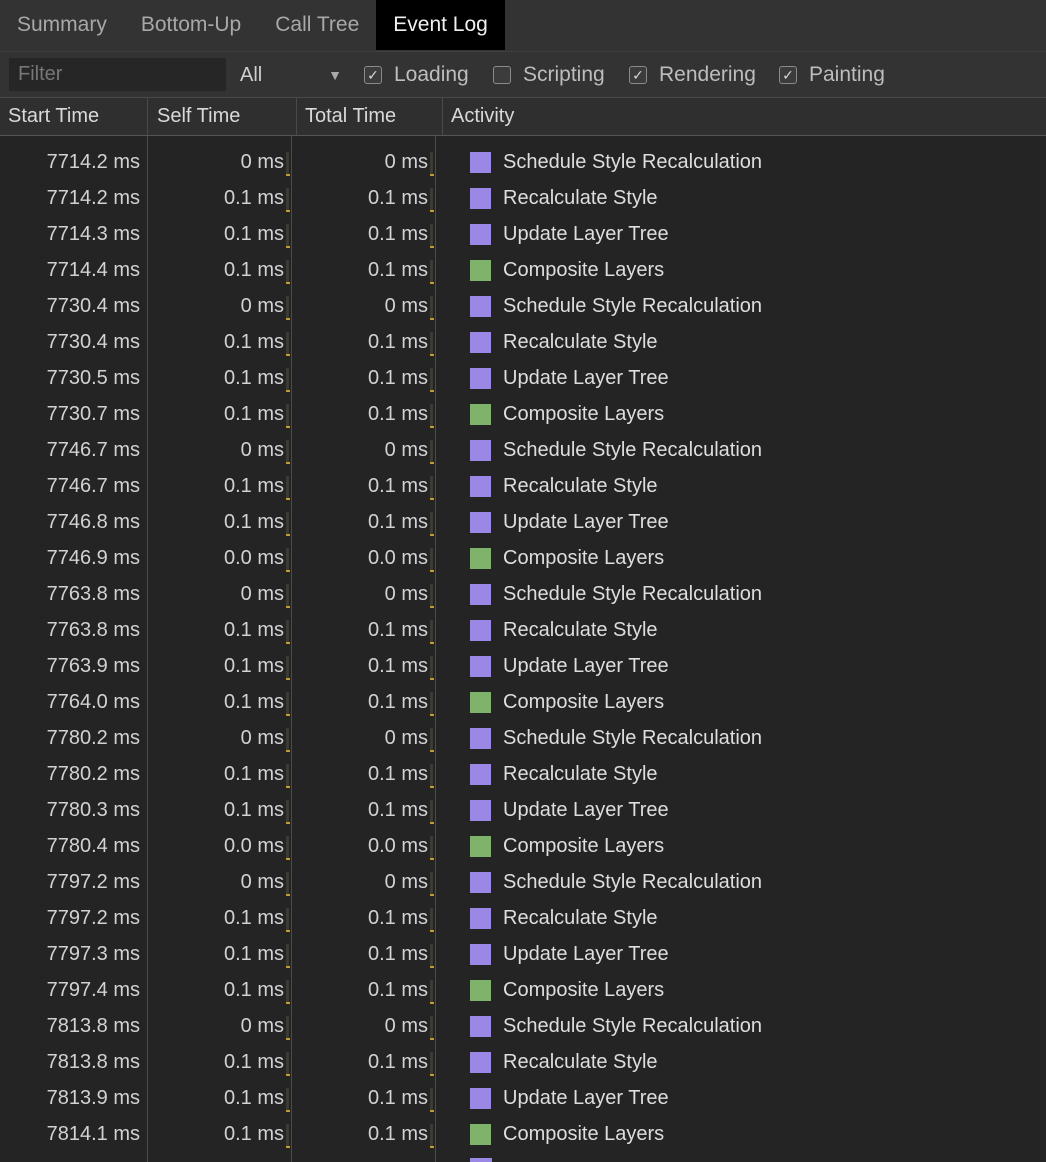 The height and width of the screenshot is (1162, 1046). I want to click on loading-checkbox-label: Loading, so click(431, 74).